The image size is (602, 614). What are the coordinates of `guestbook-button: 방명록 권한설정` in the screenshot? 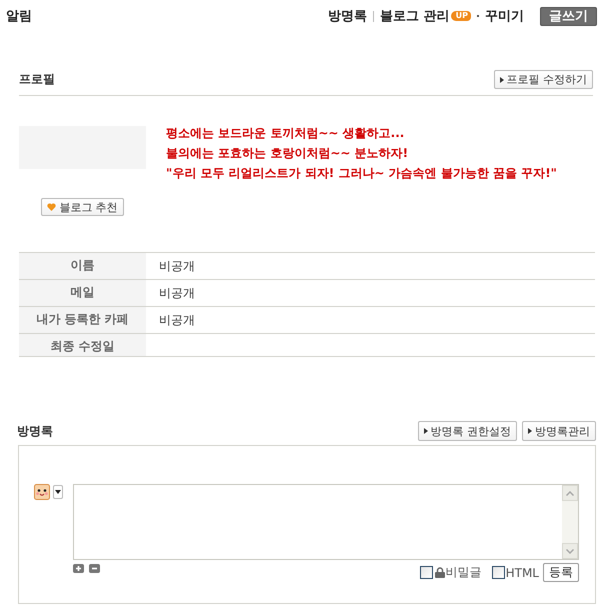 It's located at (467, 431).